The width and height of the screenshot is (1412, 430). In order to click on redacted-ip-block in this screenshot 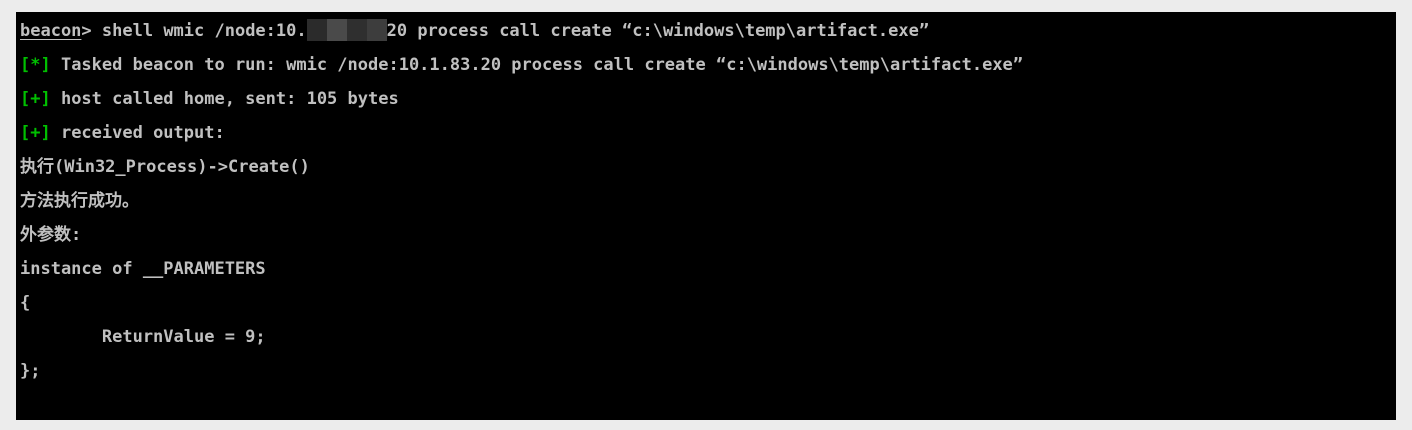, I will do `click(346, 30)`.